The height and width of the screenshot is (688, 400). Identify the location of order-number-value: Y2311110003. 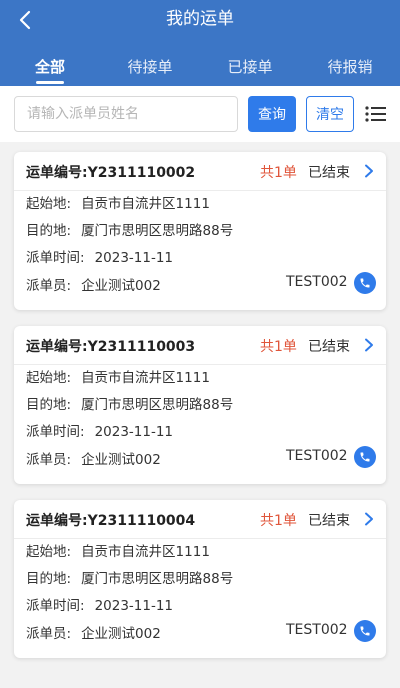
(141, 347).